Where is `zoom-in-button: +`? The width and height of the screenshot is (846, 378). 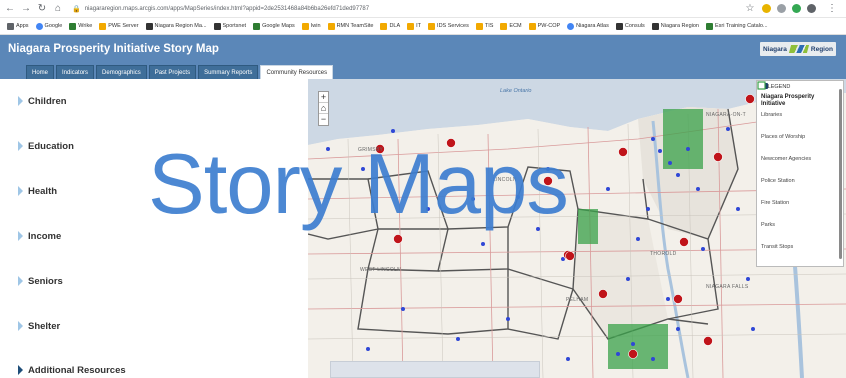 zoom-in-button: + is located at coordinates (323, 97).